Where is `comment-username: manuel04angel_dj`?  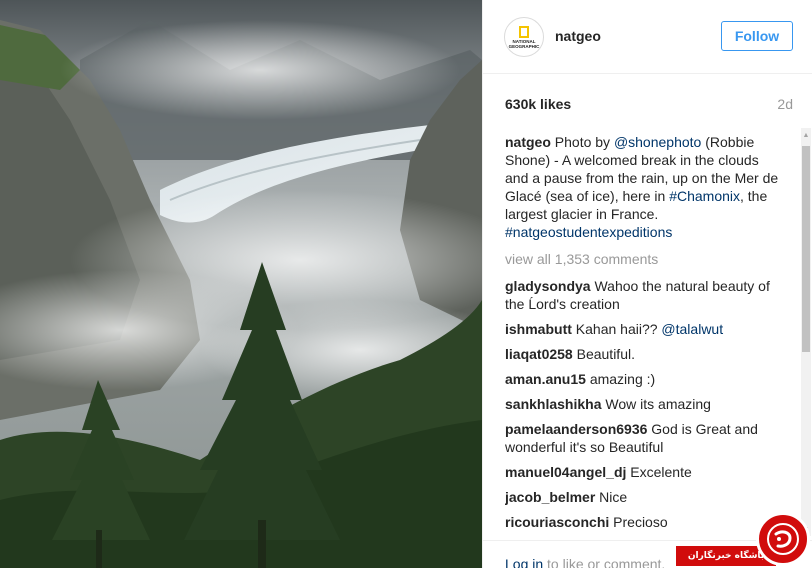 comment-username: manuel04angel_dj is located at coordinates (565, 472).